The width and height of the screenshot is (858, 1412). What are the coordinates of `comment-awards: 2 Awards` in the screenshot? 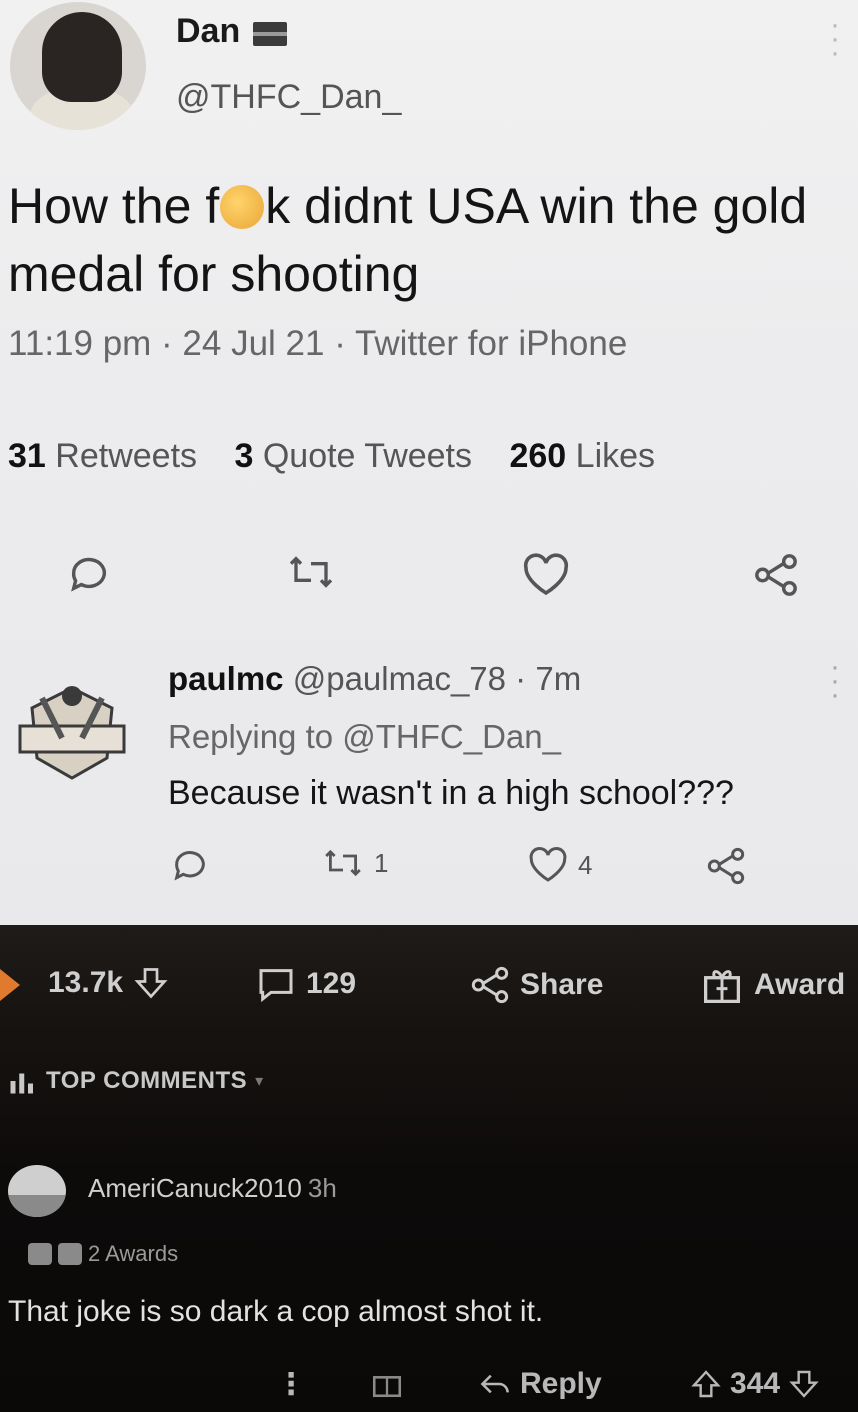 It's located at (103, 1254).